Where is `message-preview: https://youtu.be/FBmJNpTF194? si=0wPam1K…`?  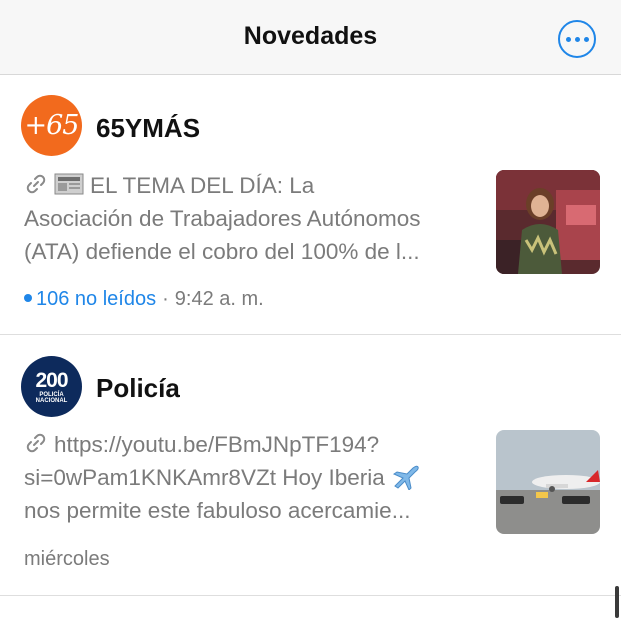 message-preview: https://youtu.be/FBmJNpTF194? si=0wPam1K… is located at coordinates (254, 477).